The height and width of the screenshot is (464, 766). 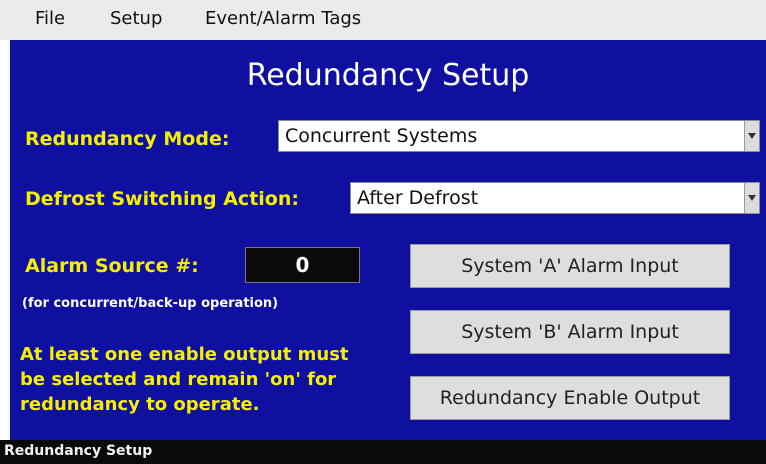 I want to click on defrost-switching-dropdown: After Defrost, so click(x=555, y=198).